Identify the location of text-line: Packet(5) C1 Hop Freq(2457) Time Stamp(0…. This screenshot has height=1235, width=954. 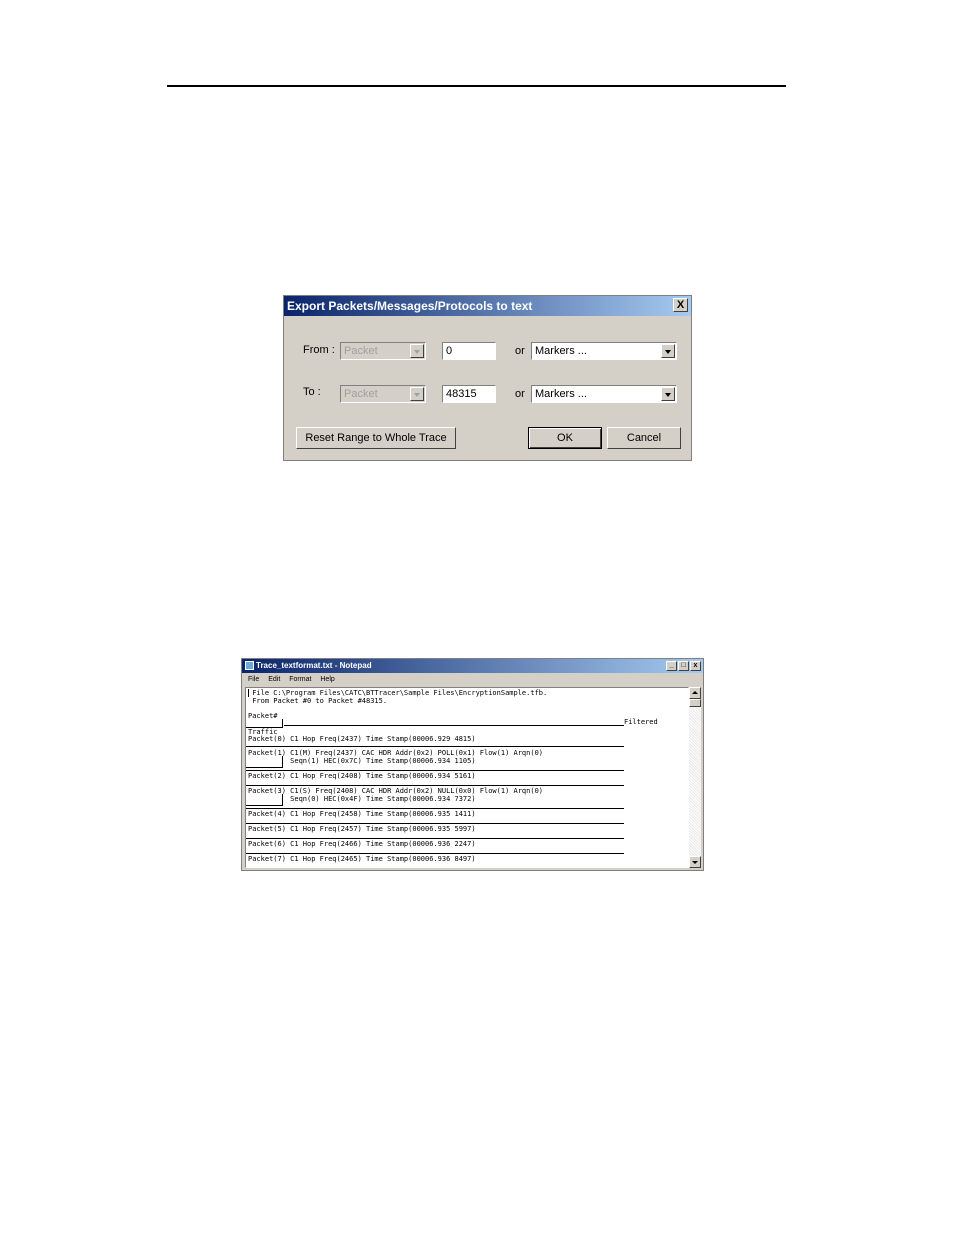
(362, 829).